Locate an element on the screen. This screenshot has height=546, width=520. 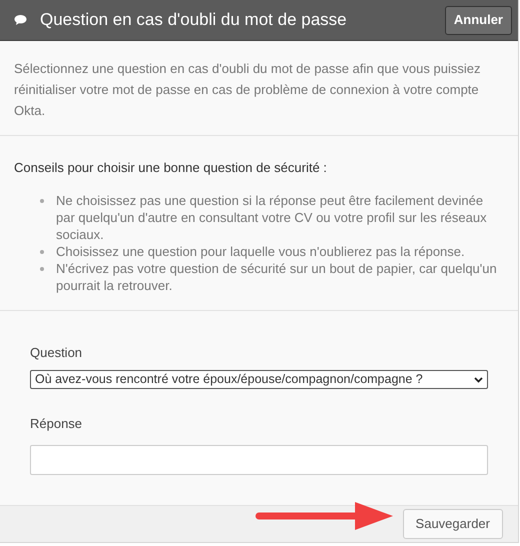
save-button: Sauvegarder is located at coordinates (452, 523).